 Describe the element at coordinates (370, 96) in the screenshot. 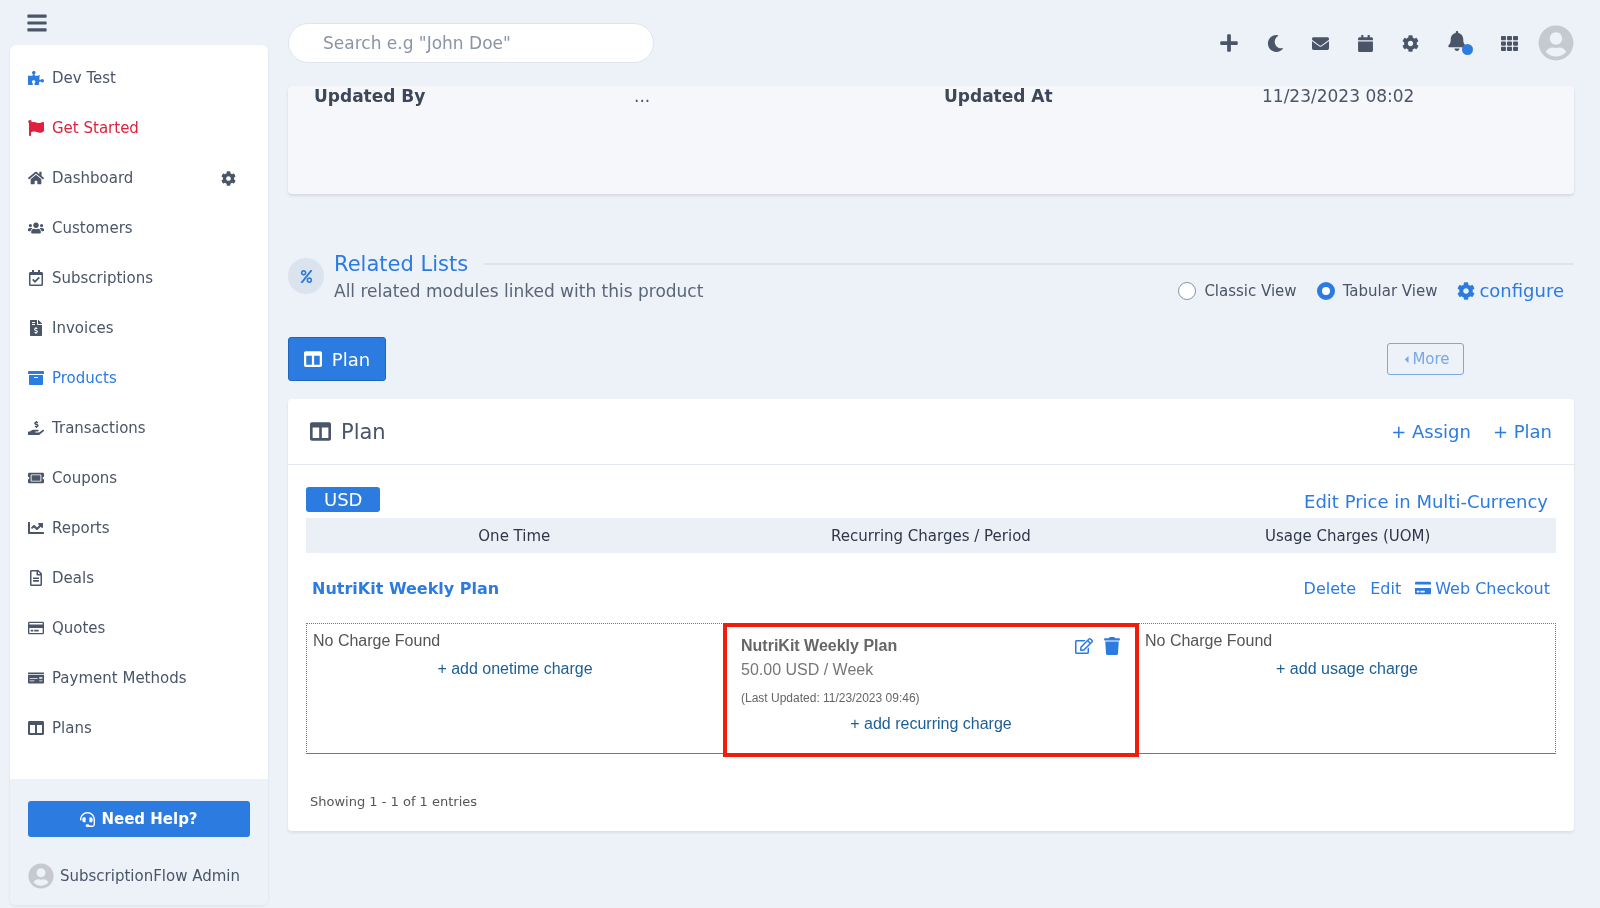

I see `field-label: Updated By` at that location.